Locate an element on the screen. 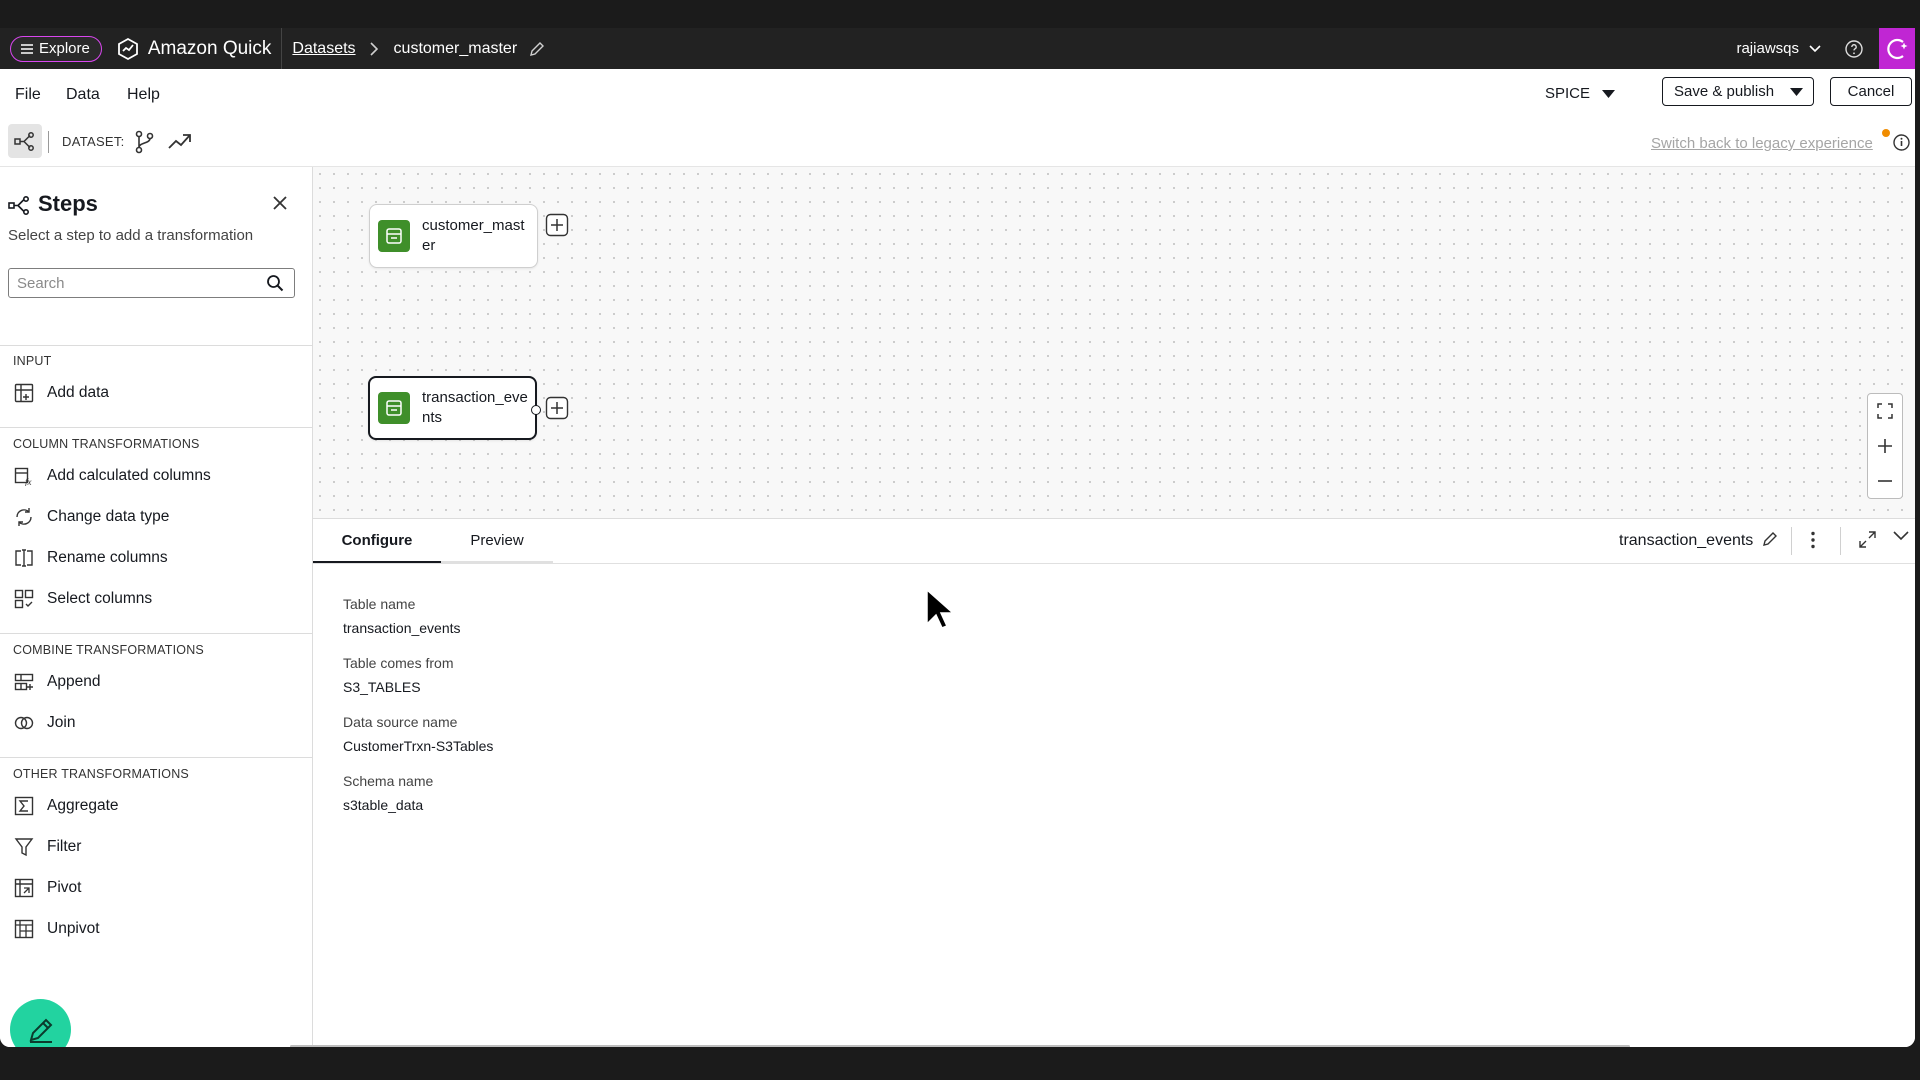  zoom-in-icon is located at coordinates (1885, 446).